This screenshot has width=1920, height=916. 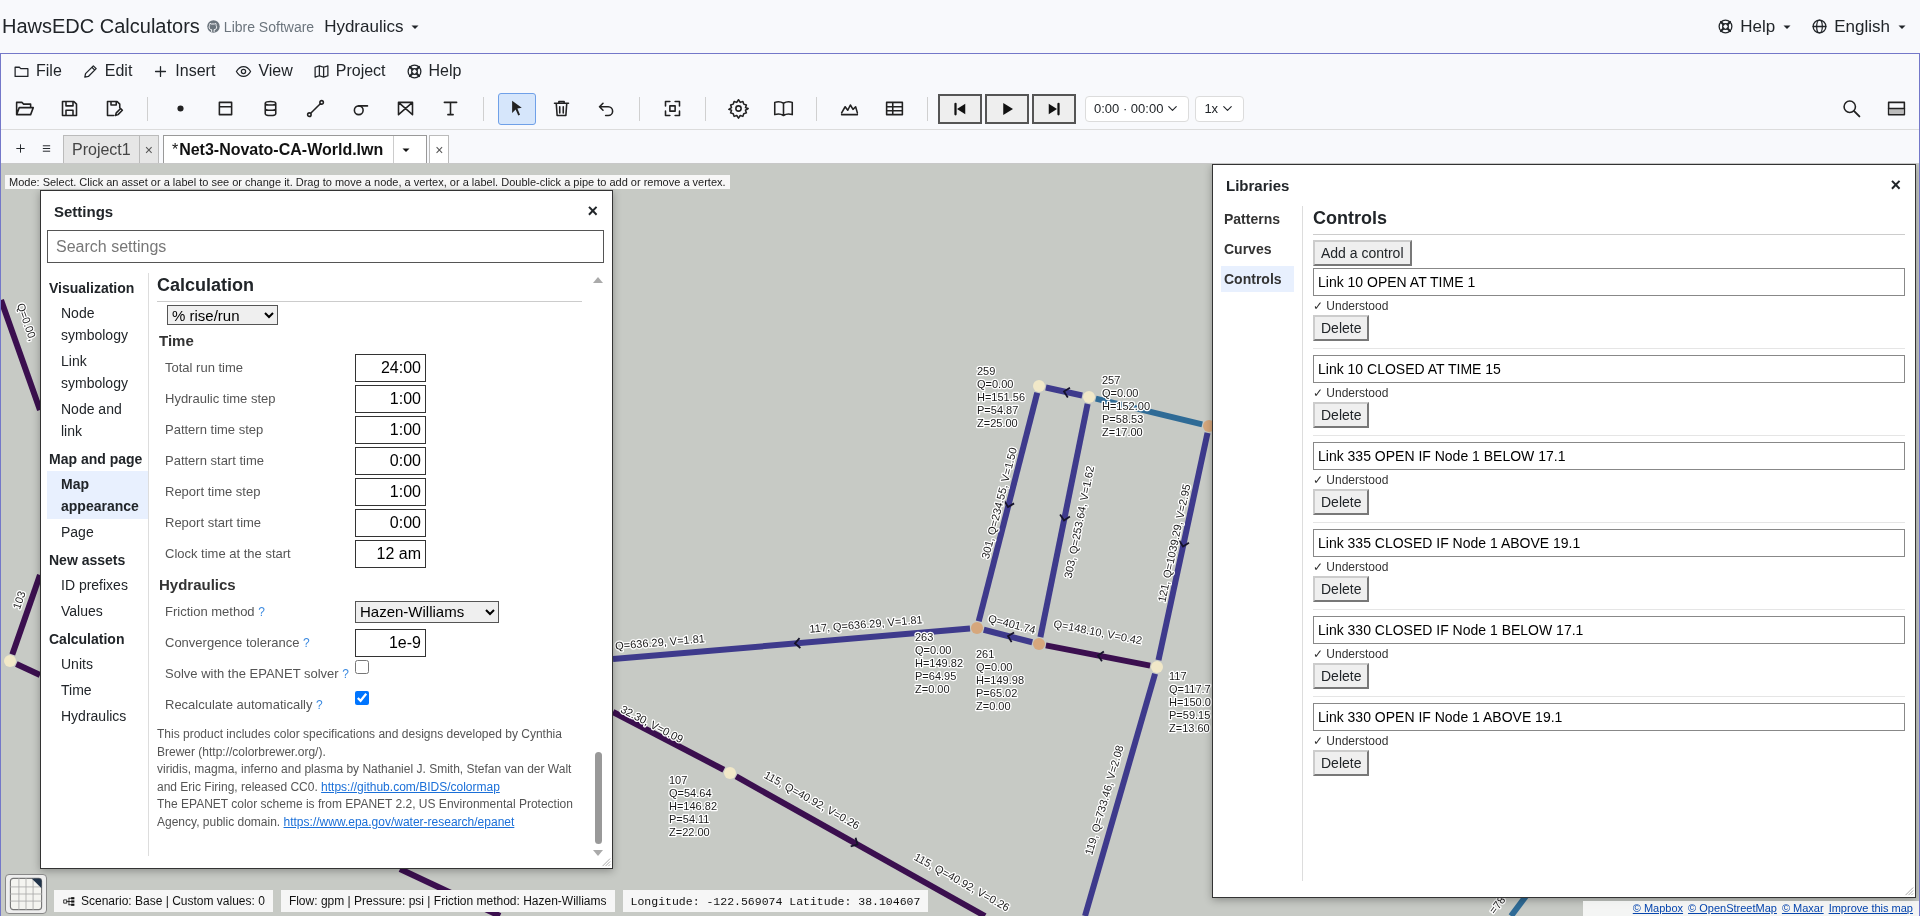 I want to click on nav-item: Units, so click(x=97, y=664).